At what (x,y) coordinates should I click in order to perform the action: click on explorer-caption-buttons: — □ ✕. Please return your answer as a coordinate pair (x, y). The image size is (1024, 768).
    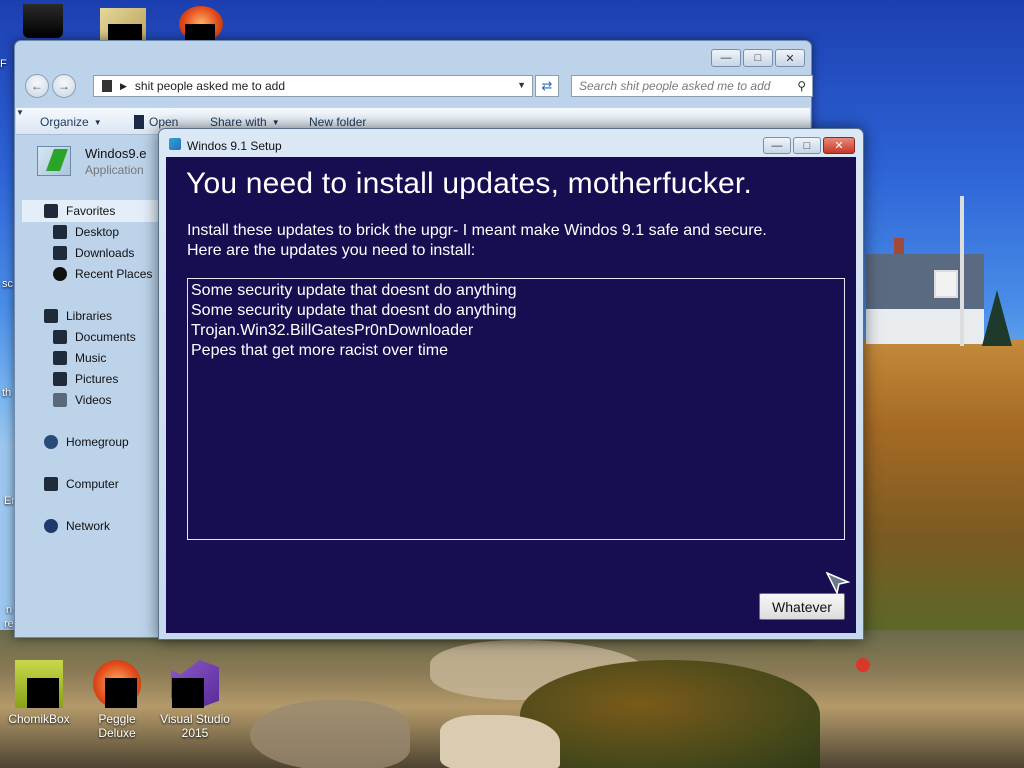
    Looking at the image, I should click on (758, 58).